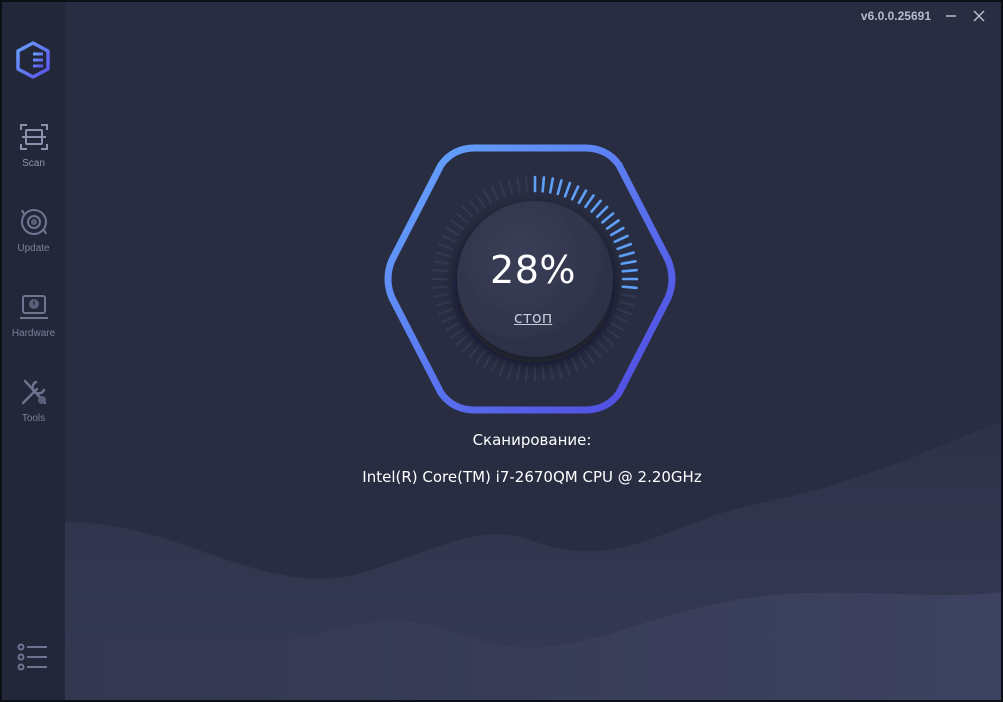  I want to click on sidebar-item-tools: Tools, so click(33, 410).